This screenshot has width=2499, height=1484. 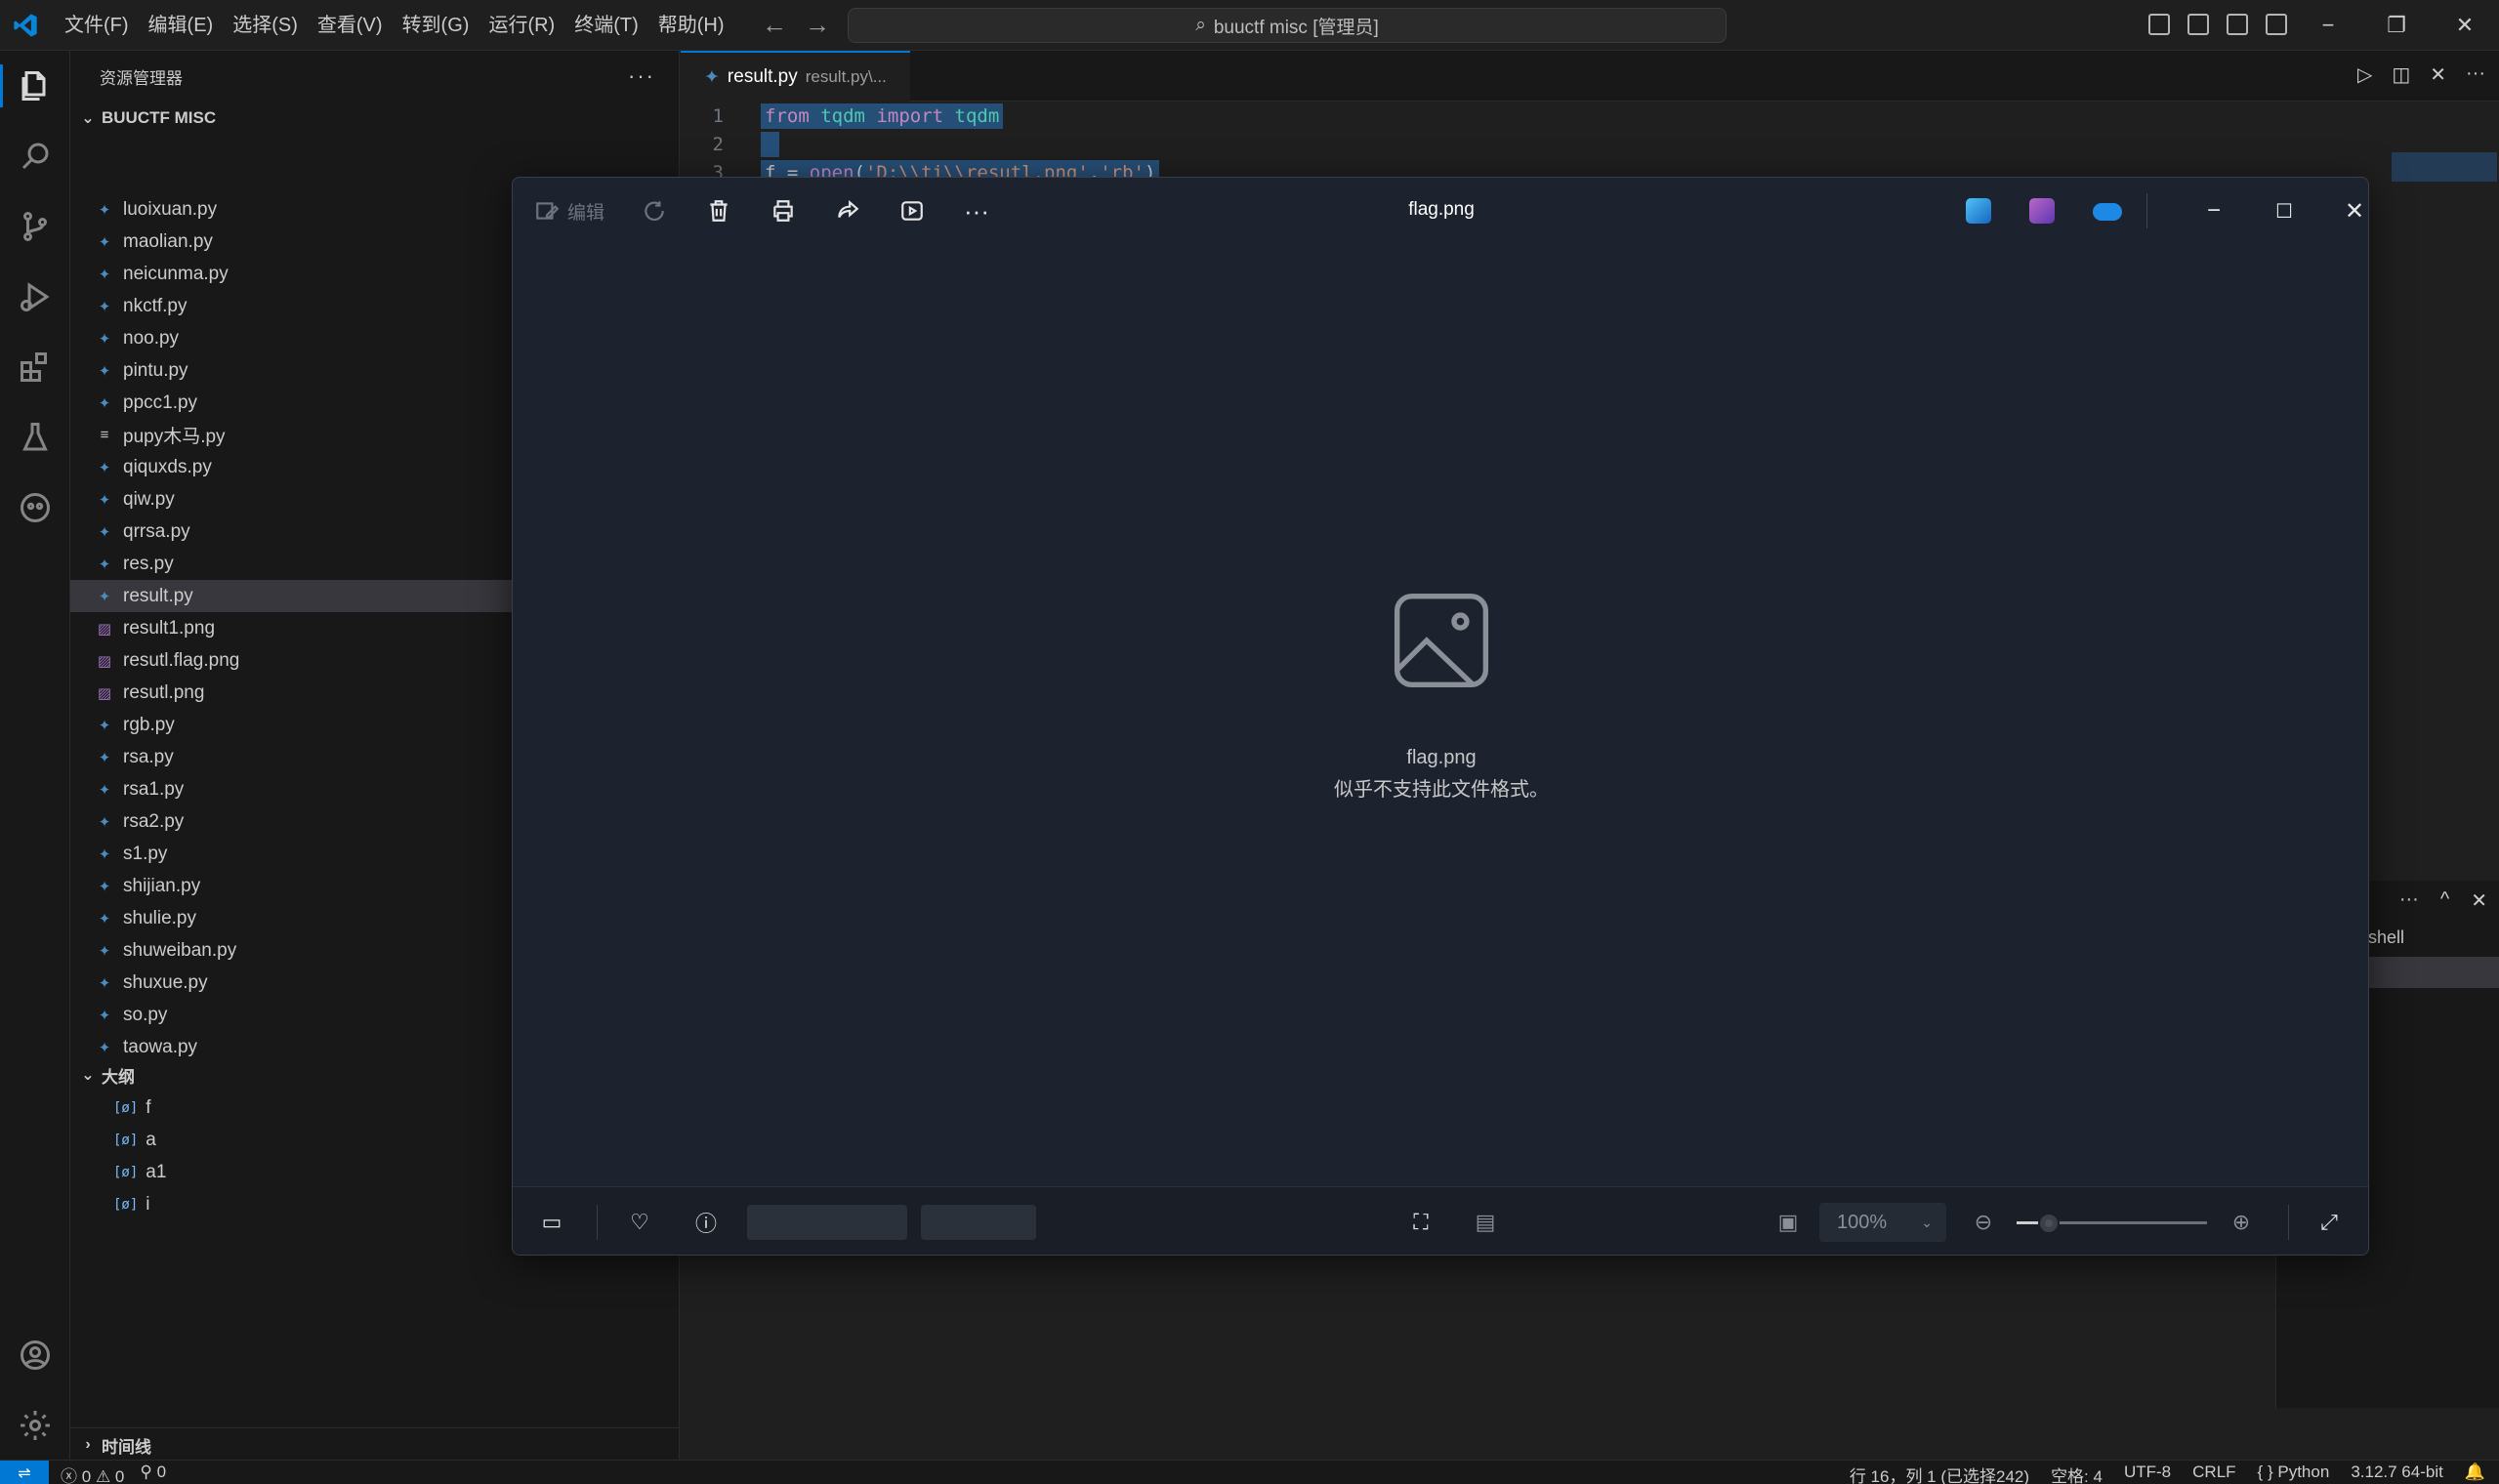 I want to click on image-file-icon: ▨, so click(x=104, y=693).